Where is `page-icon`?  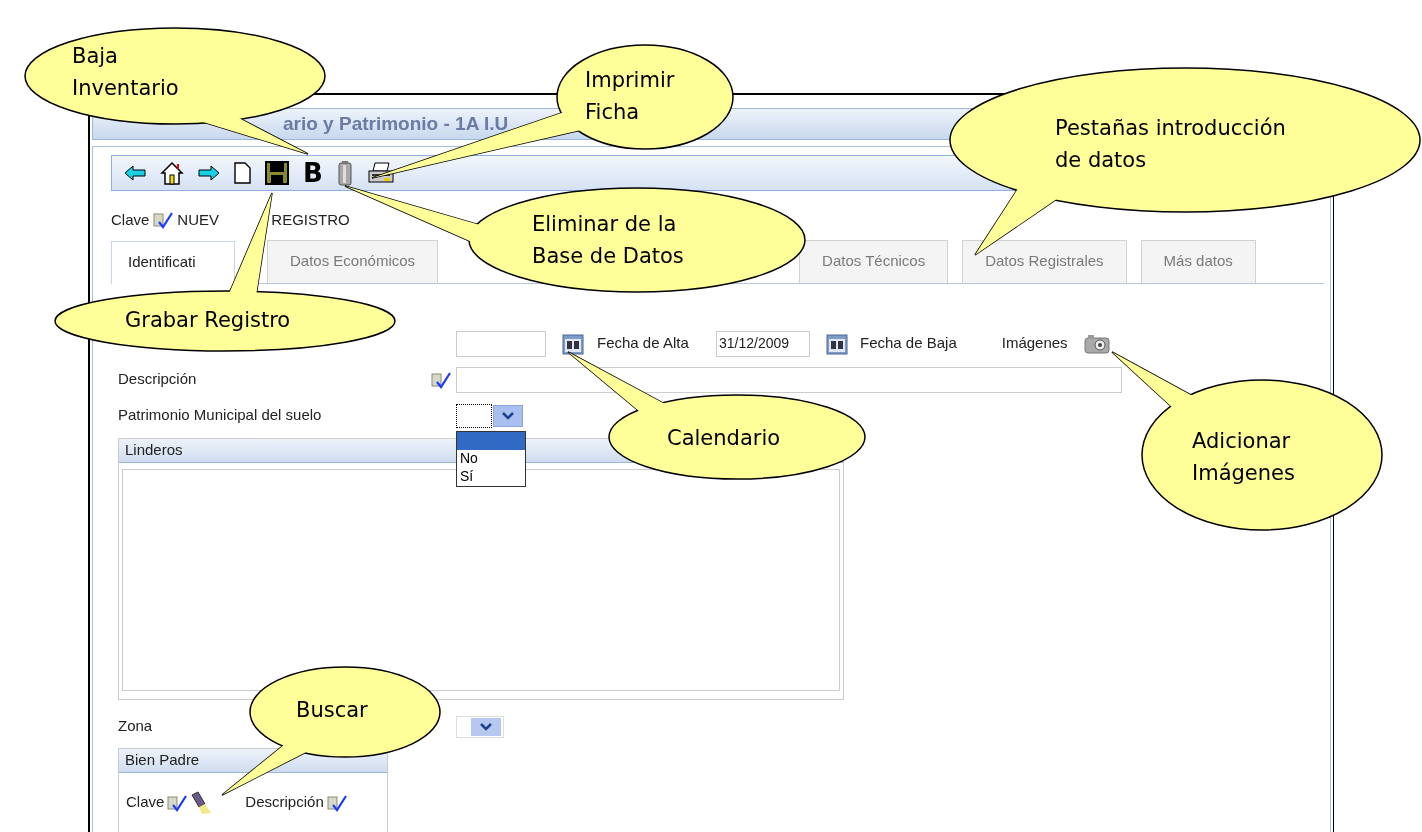
page-icon is located at coordinates (242, 173).